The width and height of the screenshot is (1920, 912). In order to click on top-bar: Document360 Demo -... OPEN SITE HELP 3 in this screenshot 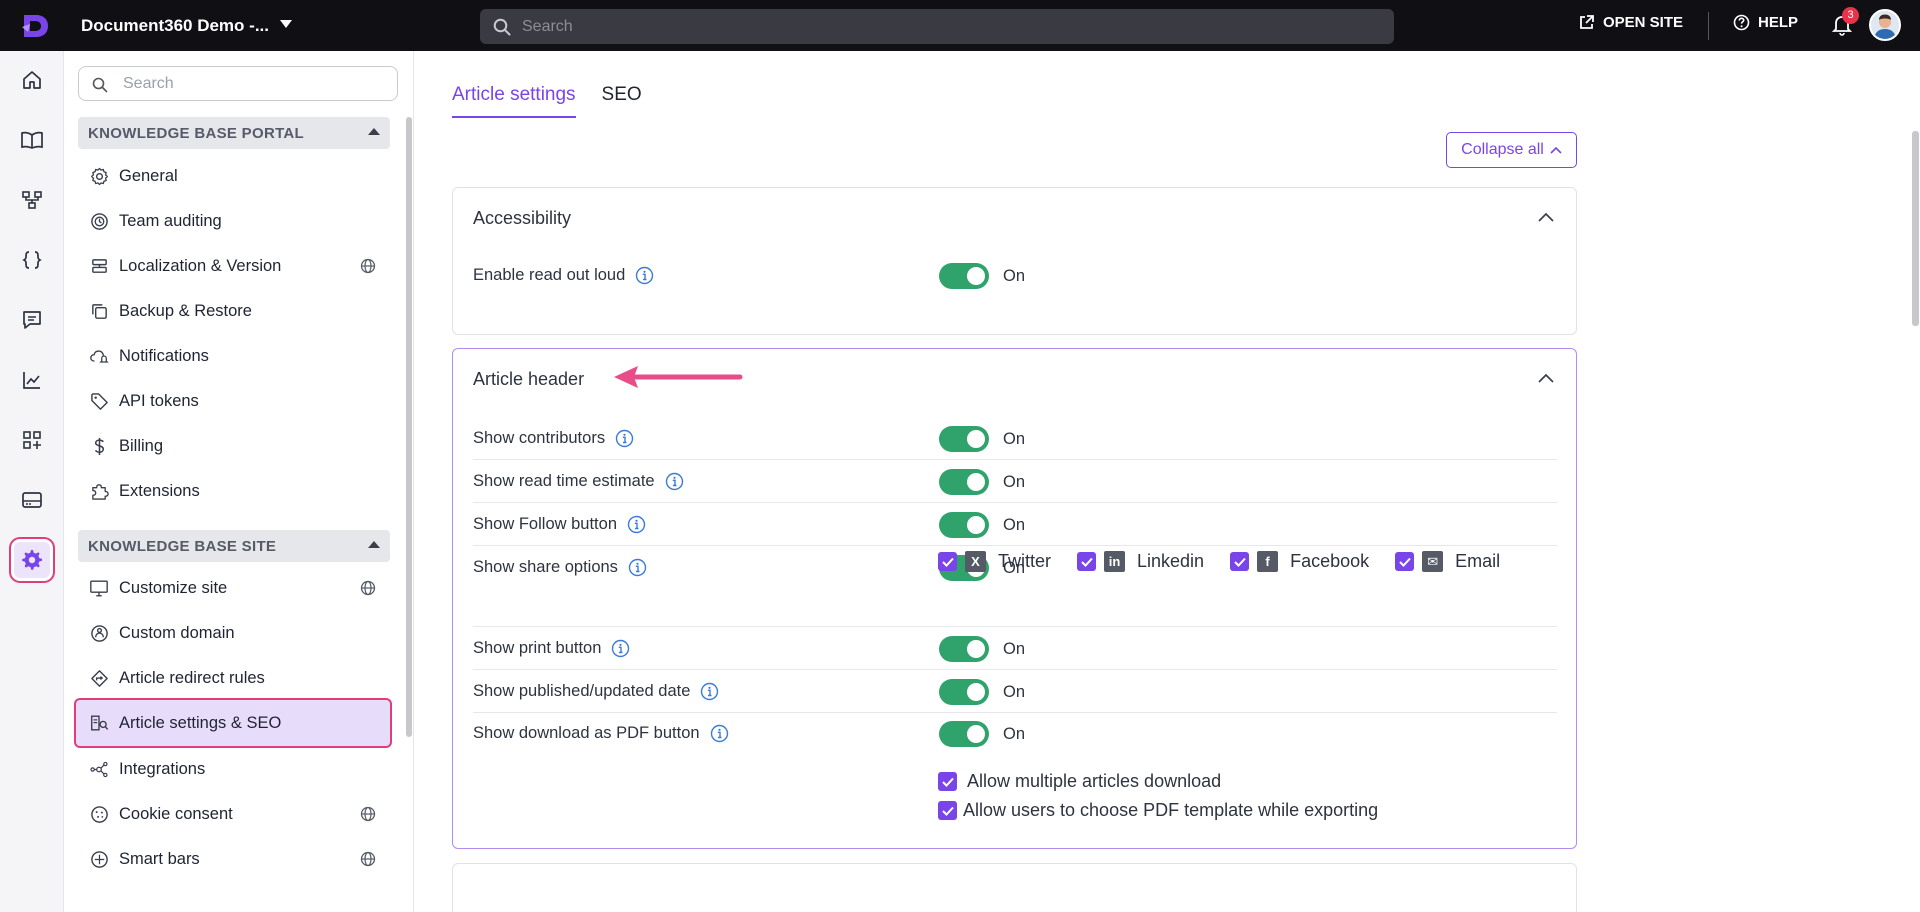, I will do `click(960, 25)`.